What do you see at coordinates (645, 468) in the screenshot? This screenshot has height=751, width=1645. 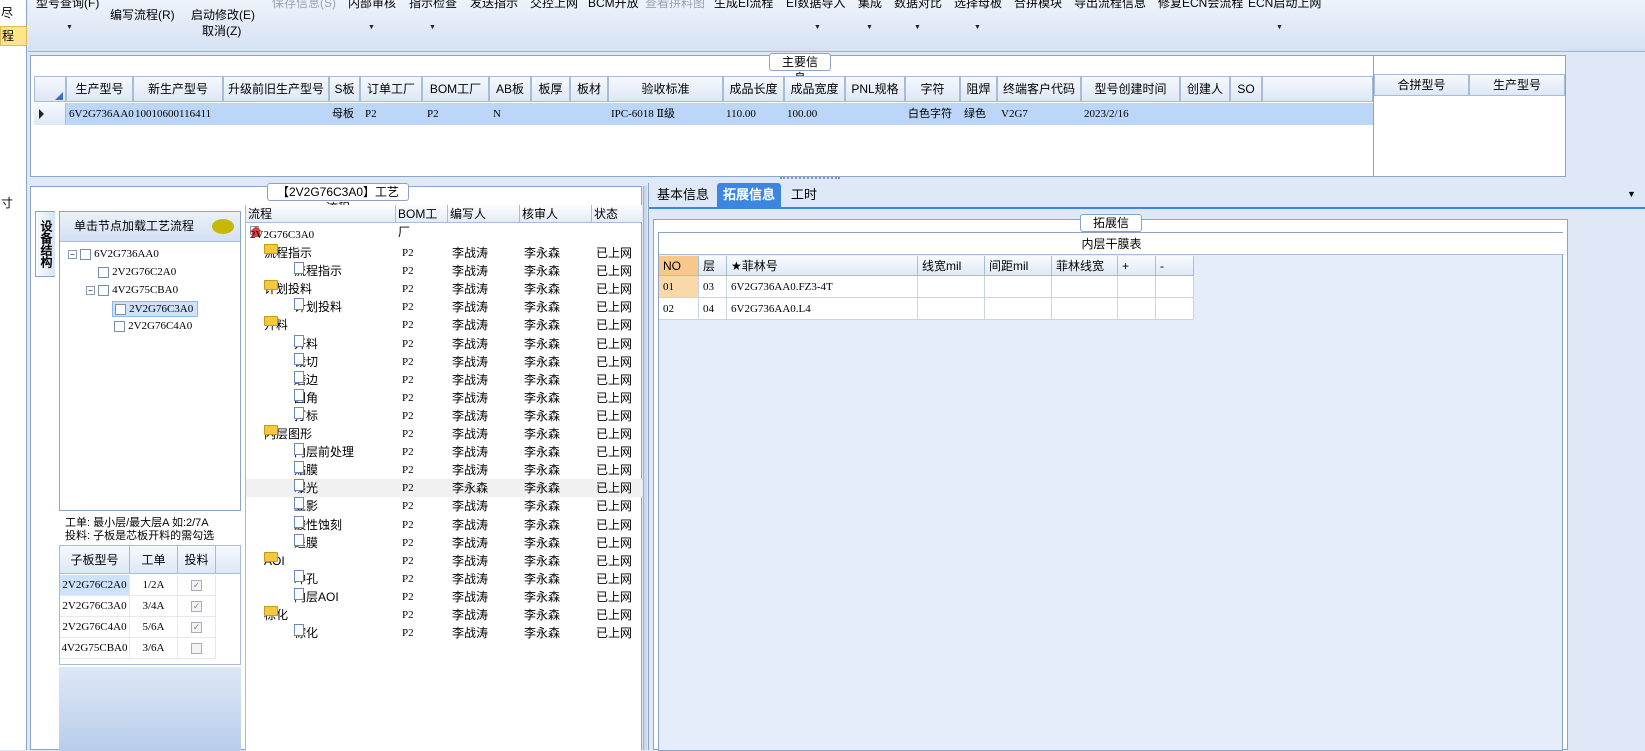 I see `vertical-splitter` at bounding box center [645, 468].